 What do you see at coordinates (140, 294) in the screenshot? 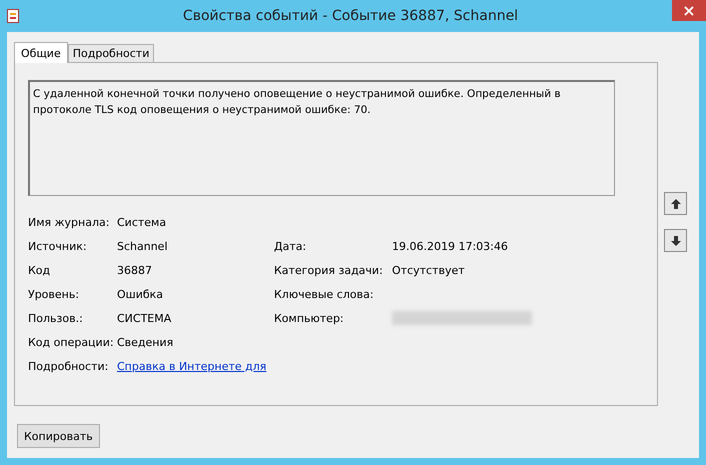
I see `field-value: Ошибка` at bounding box center [140, 294].